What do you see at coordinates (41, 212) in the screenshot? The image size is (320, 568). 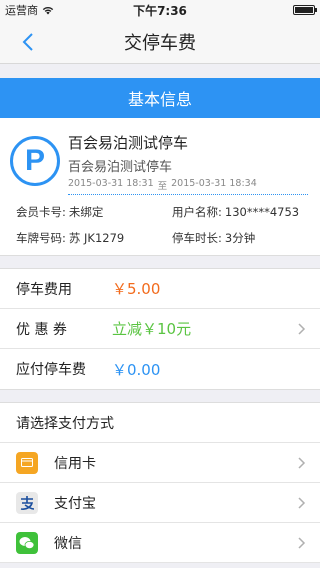 I see `member-card-label: 会员卡号:` at bounding box center [41, 212].